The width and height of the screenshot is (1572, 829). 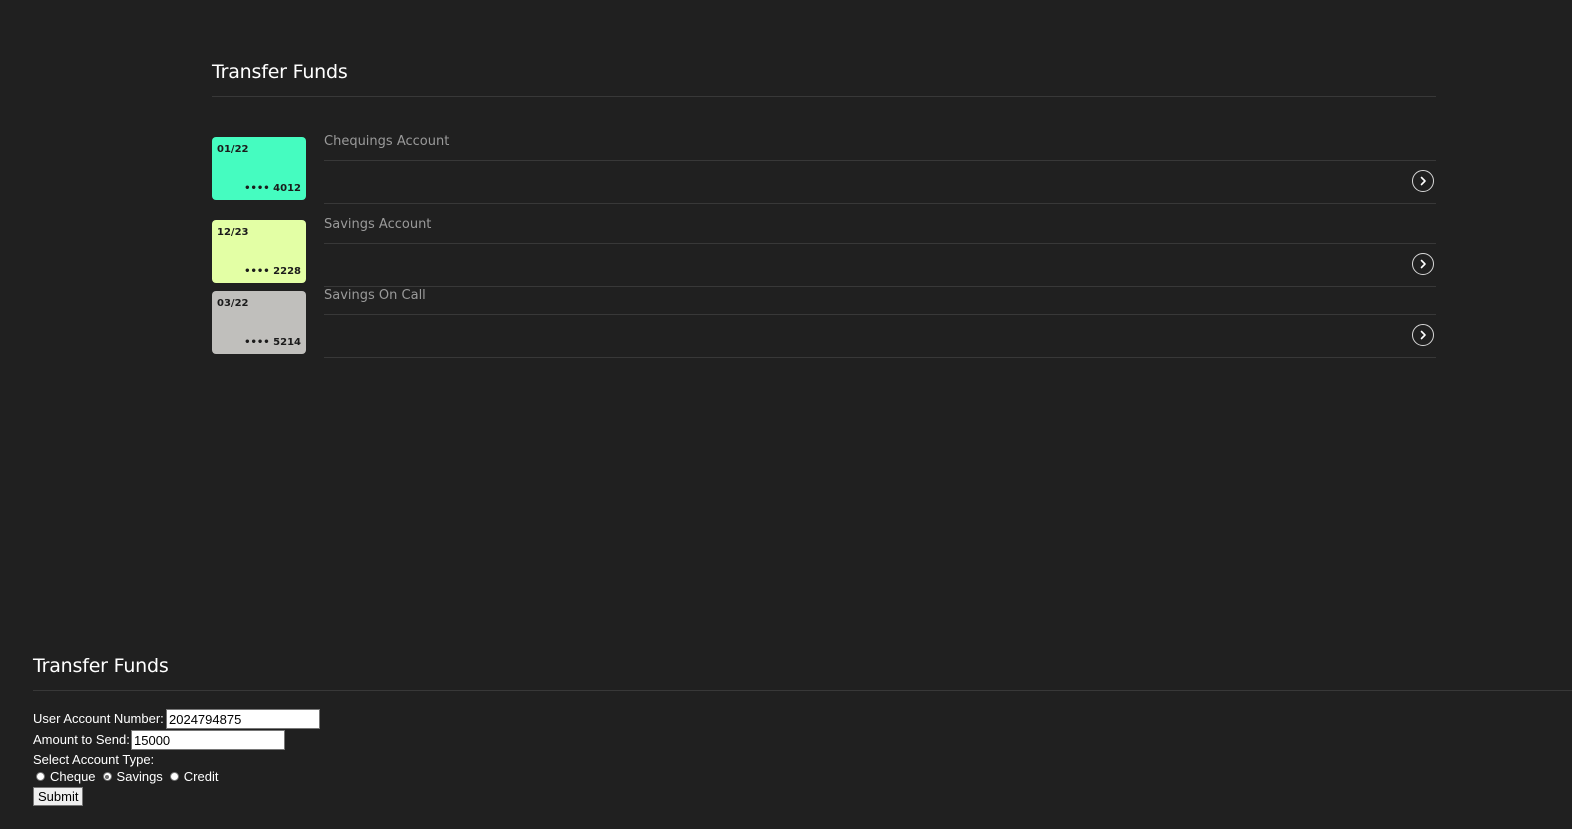 What do you see at coordinates (139, 776) in the screenshot?
I see `radio-savings-label: Savings` at bounding box center [139, 776].